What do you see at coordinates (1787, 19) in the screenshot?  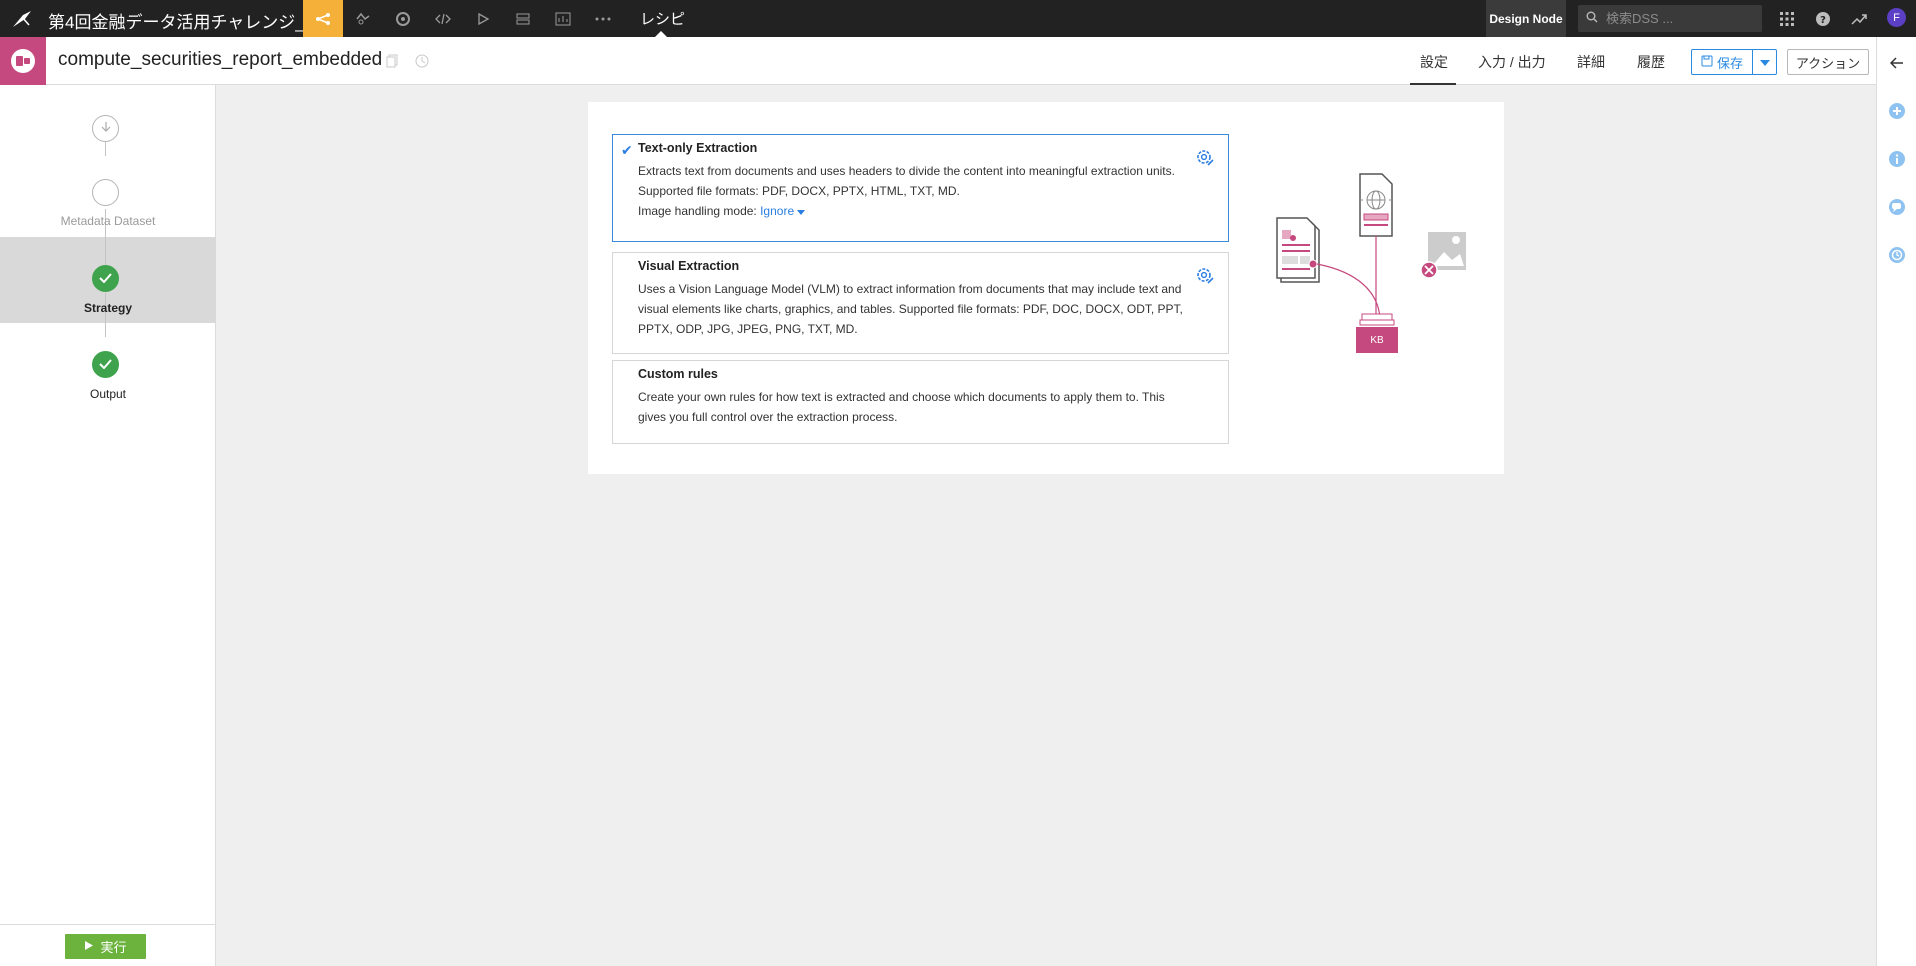 I see `apps-grid-icon` at bounding box center [1787, 19].